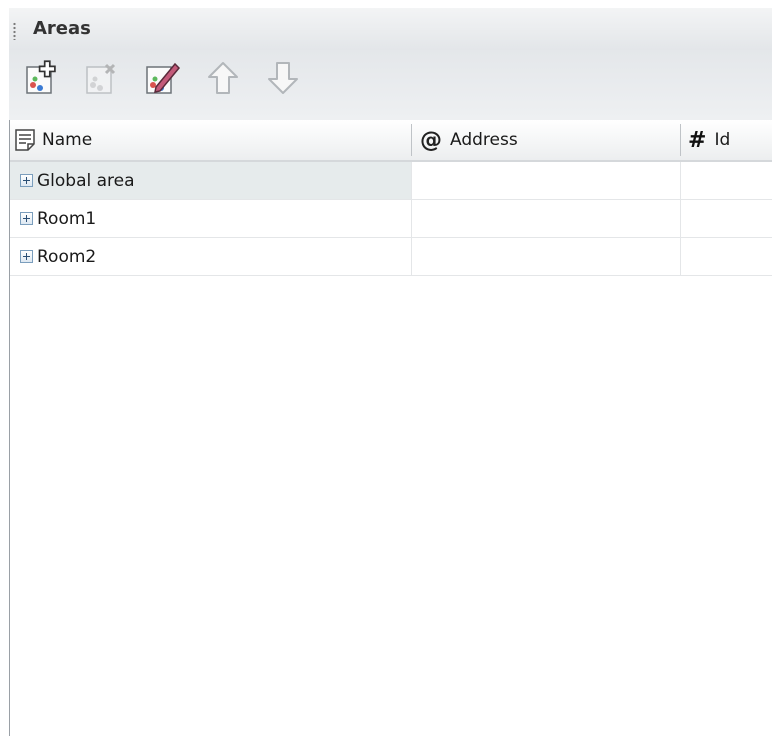 The height and width of the screenshot is (736, 772). What do you see at coordinates (67, 256) in the screenshot?
I see `row-name: Room2` at bounding box center [67, 256].